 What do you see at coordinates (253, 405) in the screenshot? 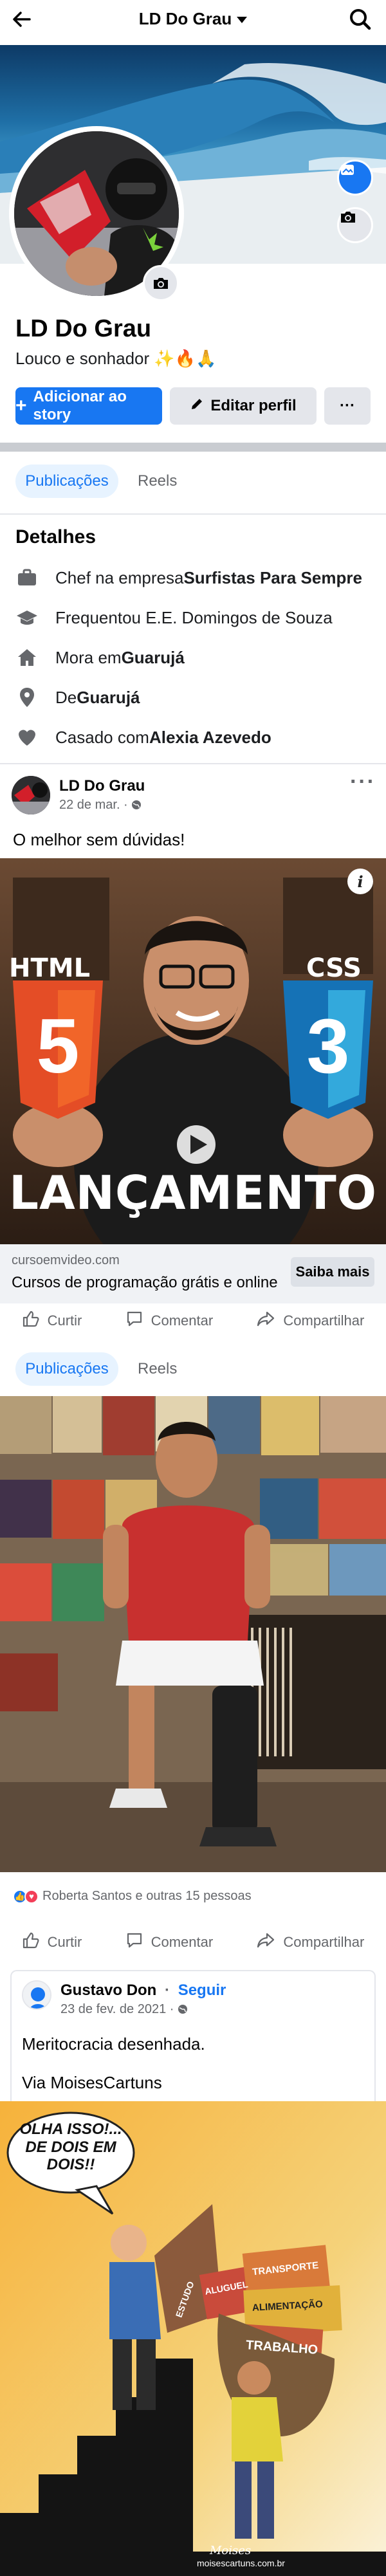
I see `edit-profile-label: Editar perfil` at bounding box center [253, 405].